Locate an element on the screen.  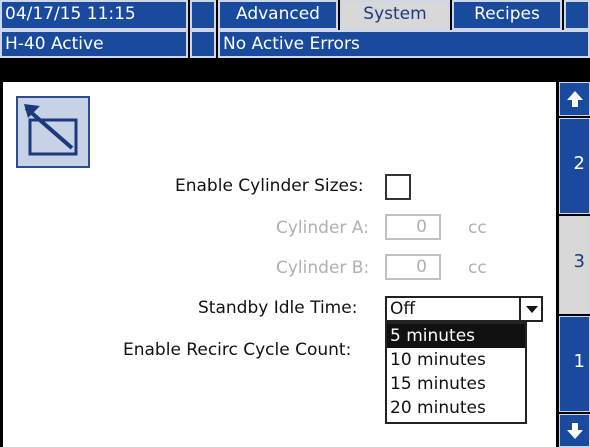
scroll-up-button is located at coordinates (574, 99).